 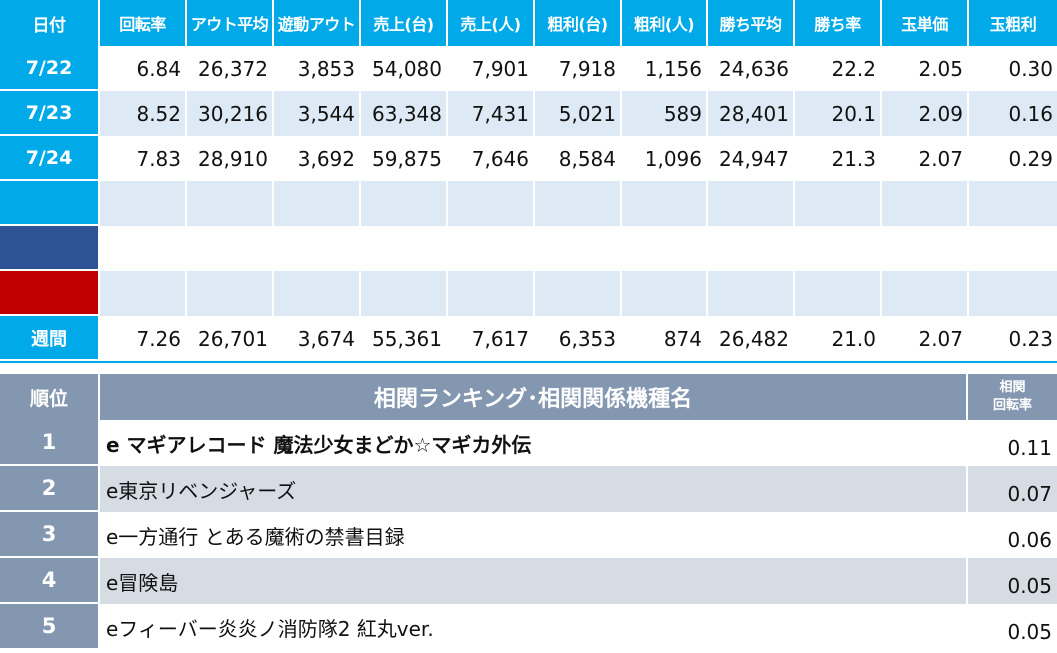 What do you see at coordinates (1012, 627) in the screenshot?
I see `correlation-value: 0.05` at bounding box center [1012, 627].